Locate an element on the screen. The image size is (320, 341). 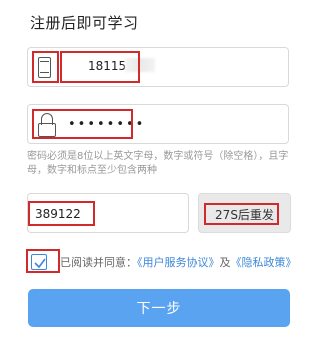
annotation-box-resend is located at coordinates (241, 214).